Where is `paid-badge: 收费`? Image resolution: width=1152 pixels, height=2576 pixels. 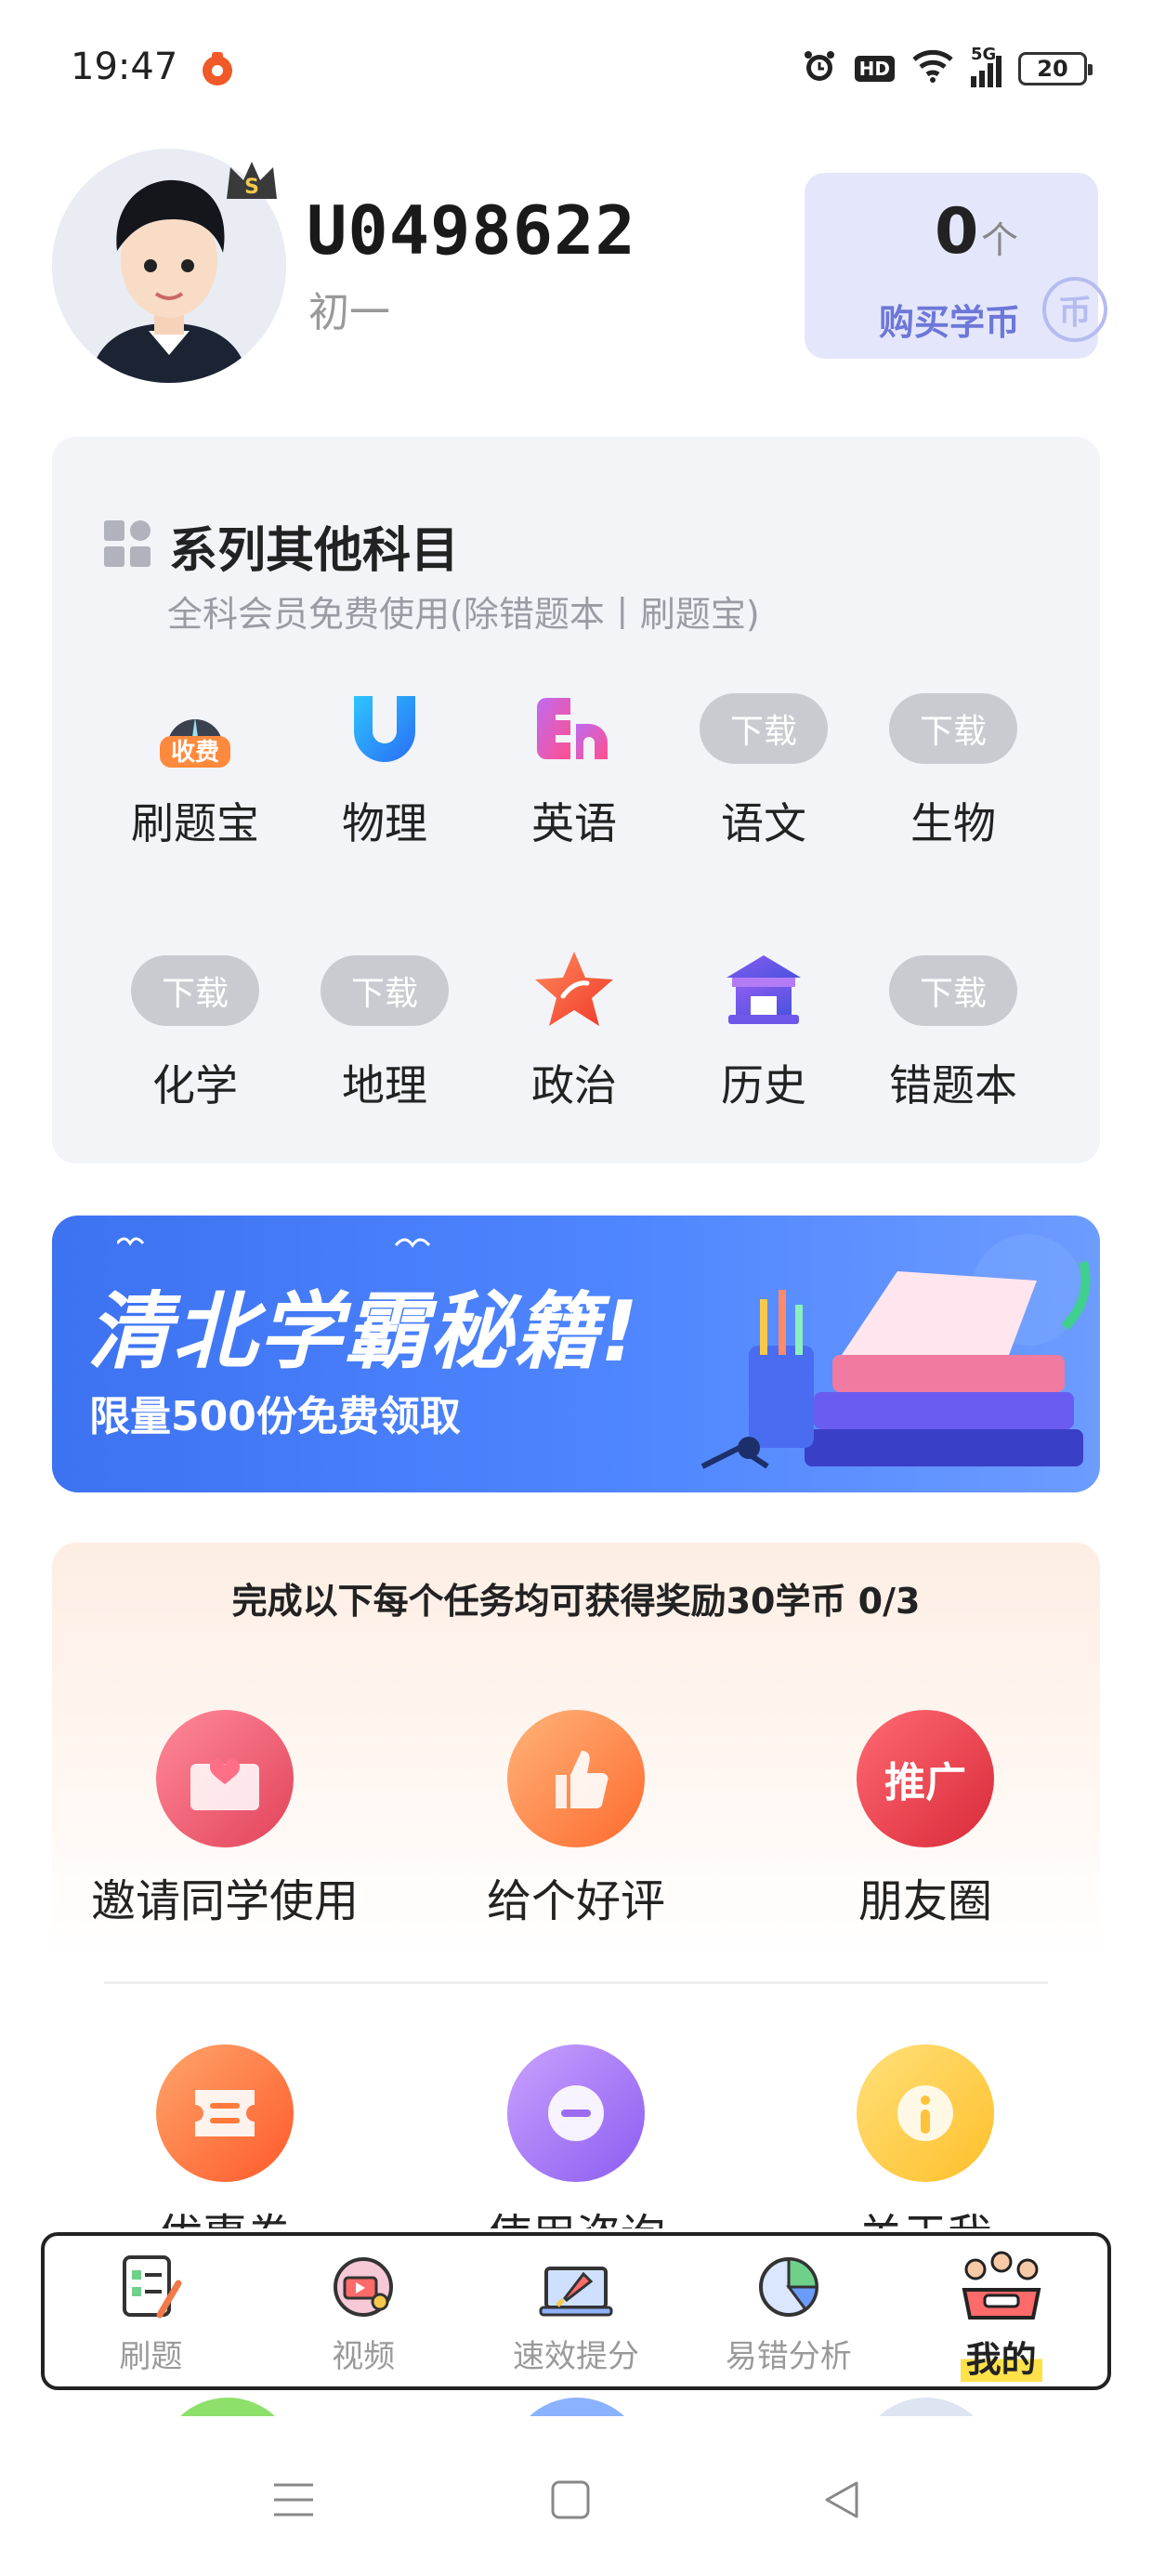
paid-badge: 收费 is located at coordinates (195, 753).